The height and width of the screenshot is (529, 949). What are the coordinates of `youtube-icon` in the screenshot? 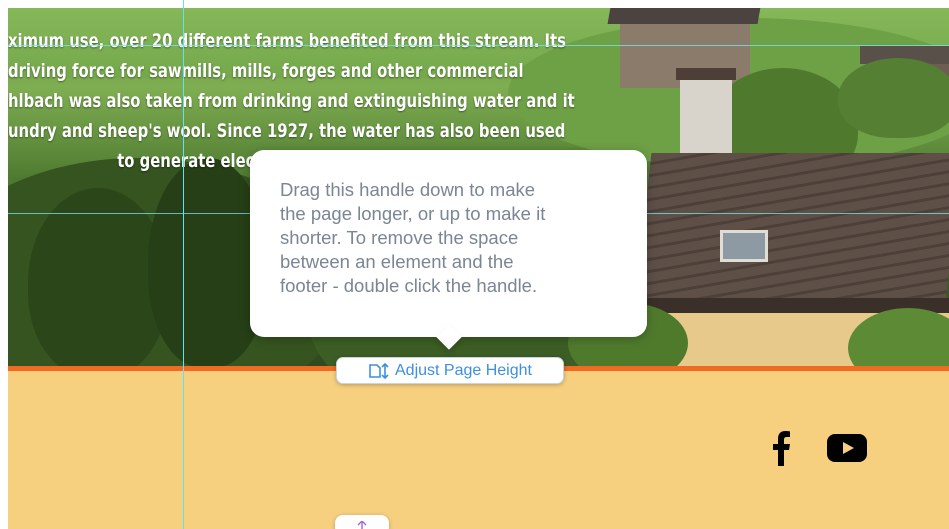 It's located at (847, 448).